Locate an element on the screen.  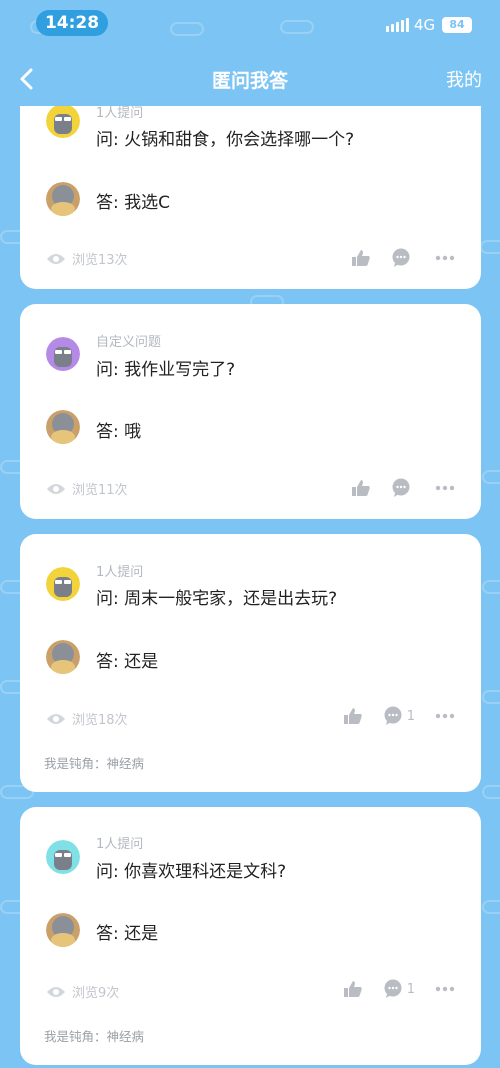
view-count-label: 浏览13次 is located at coordinates (100, 260).